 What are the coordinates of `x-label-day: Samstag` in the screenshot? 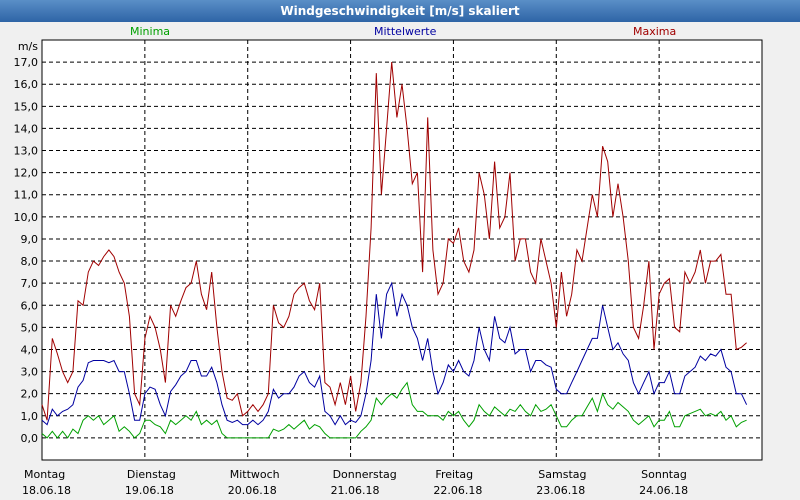 It's located at (562, 474).